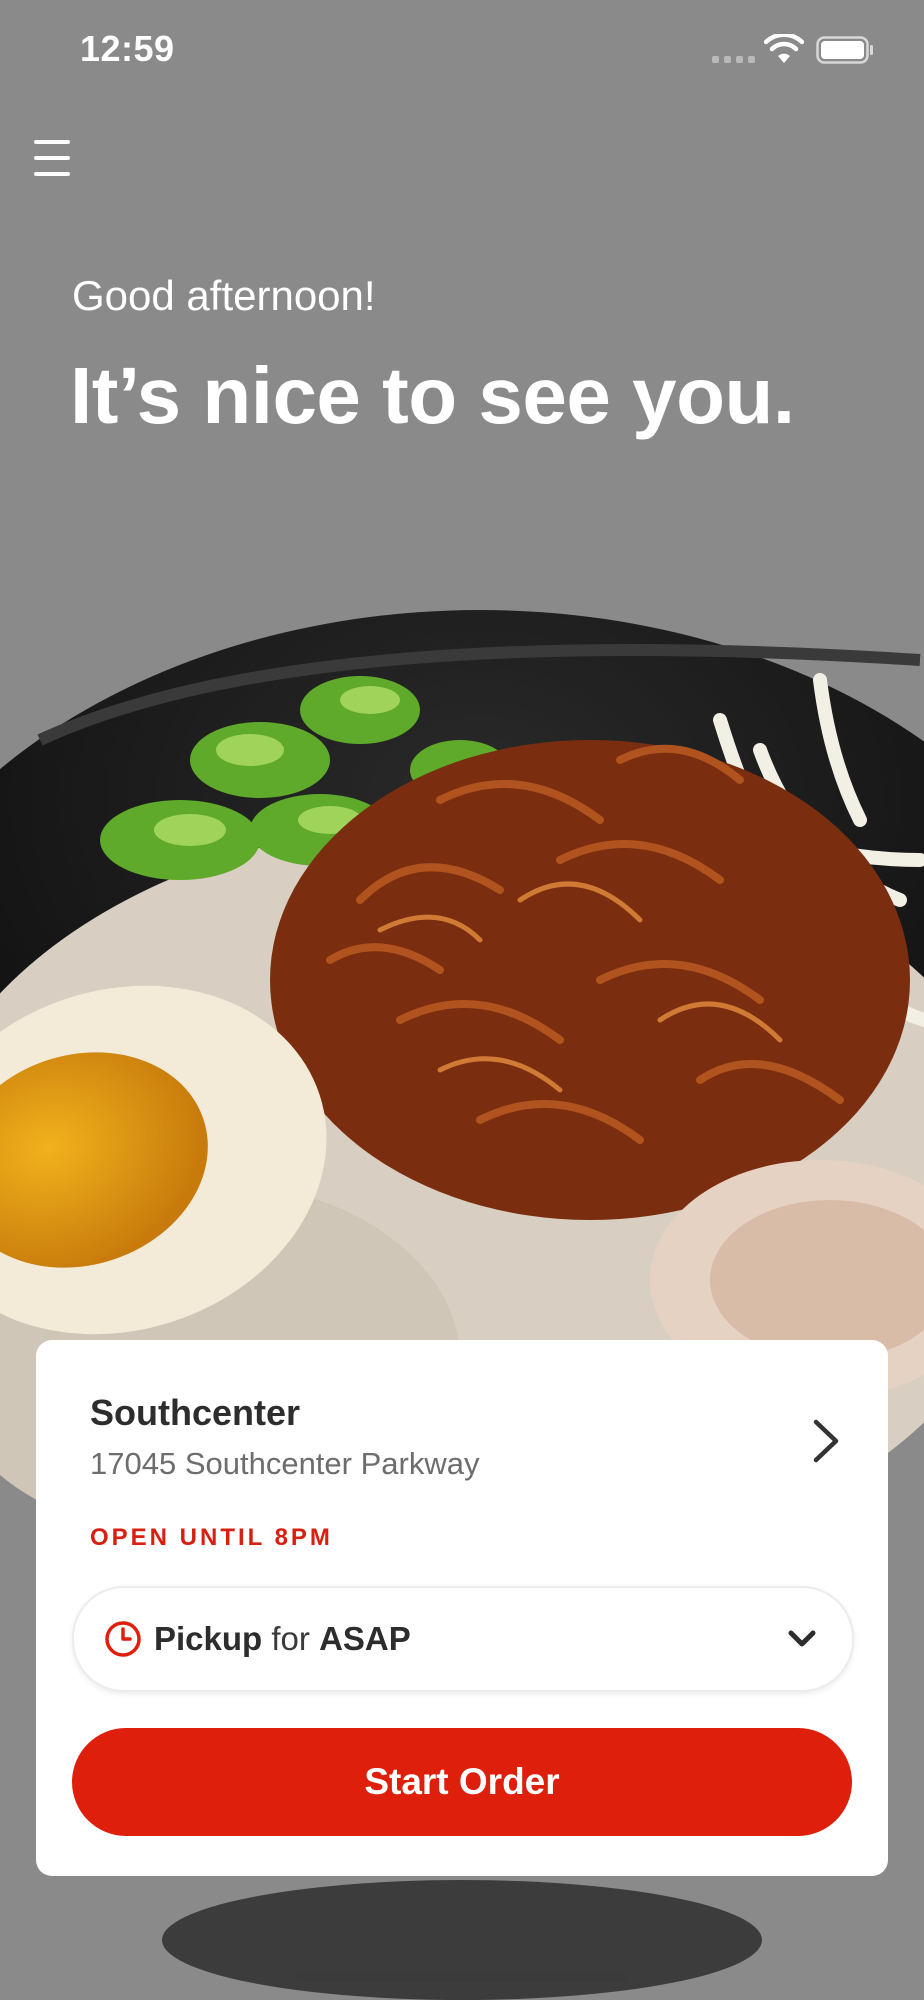  I want to click on store-address: 17045 Southcenter Parkway, so click(285, 1463).